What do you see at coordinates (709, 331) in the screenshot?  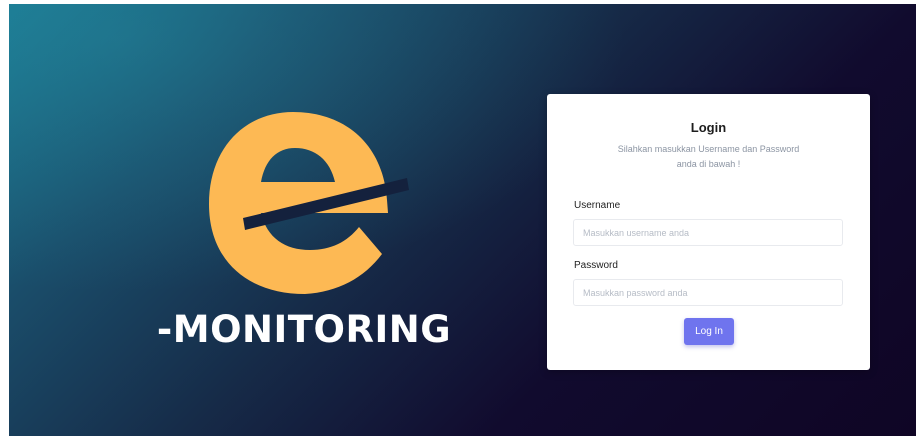 I see `login-button: Log In` at bounding box center [709, 331].